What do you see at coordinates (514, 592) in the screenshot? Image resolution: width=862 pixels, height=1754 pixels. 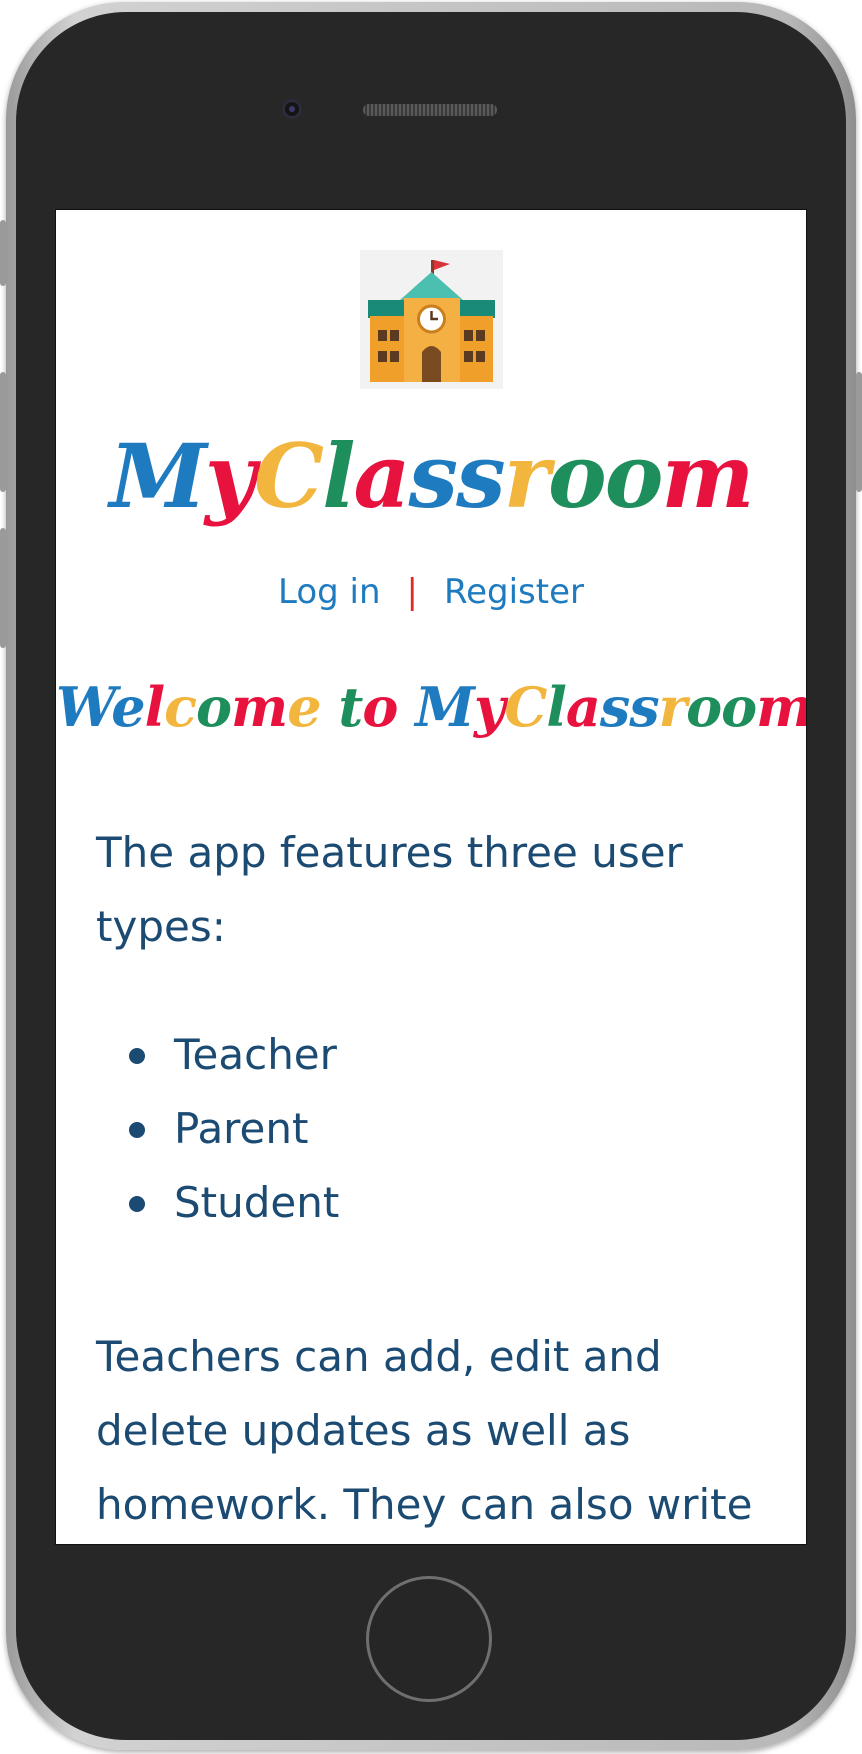 I see `register-link: Register` at bounding box center [514, 592].